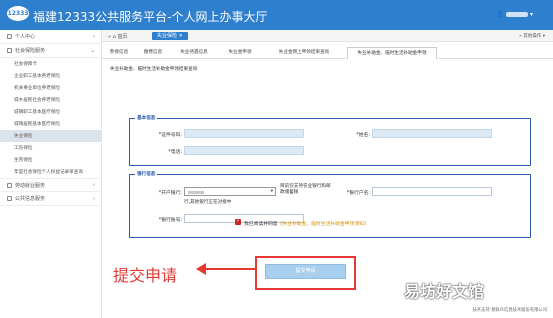  What do you see at coordinates (517, 14) in the screenshot?
I see `username-redacted` at bounding box center [517, 14].